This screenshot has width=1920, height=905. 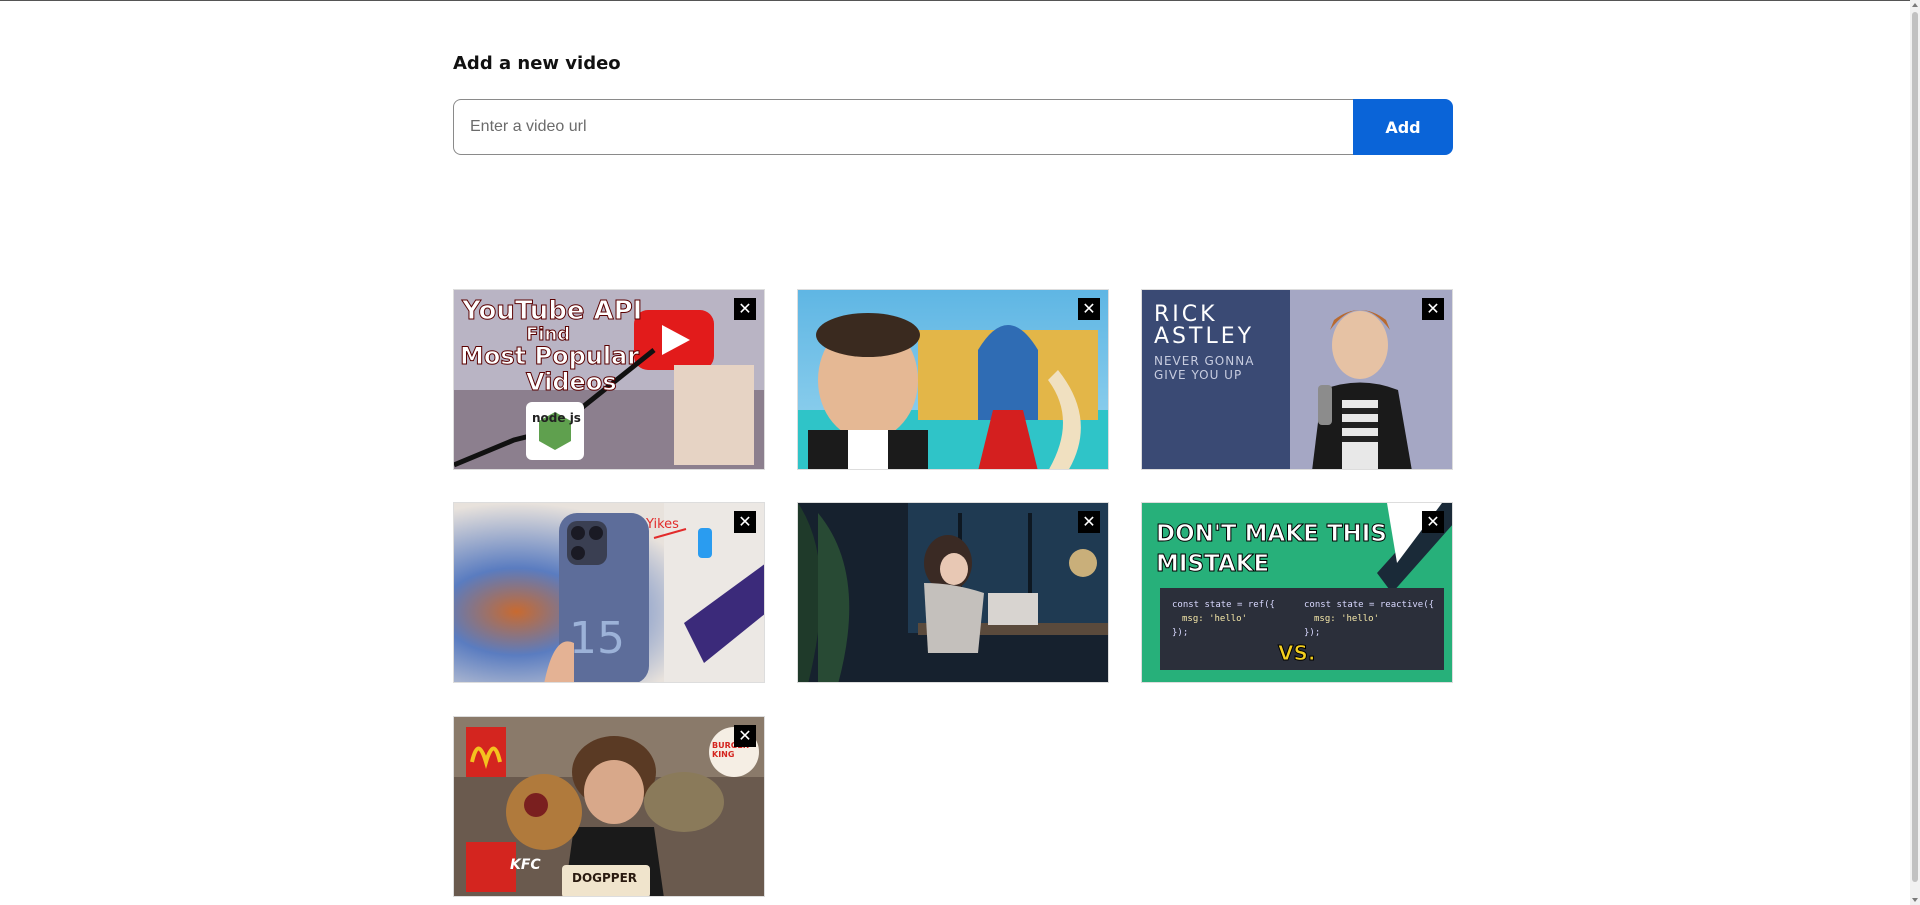 I want to click on thumb-annotation: Yikes, so click(x=662, y=524).